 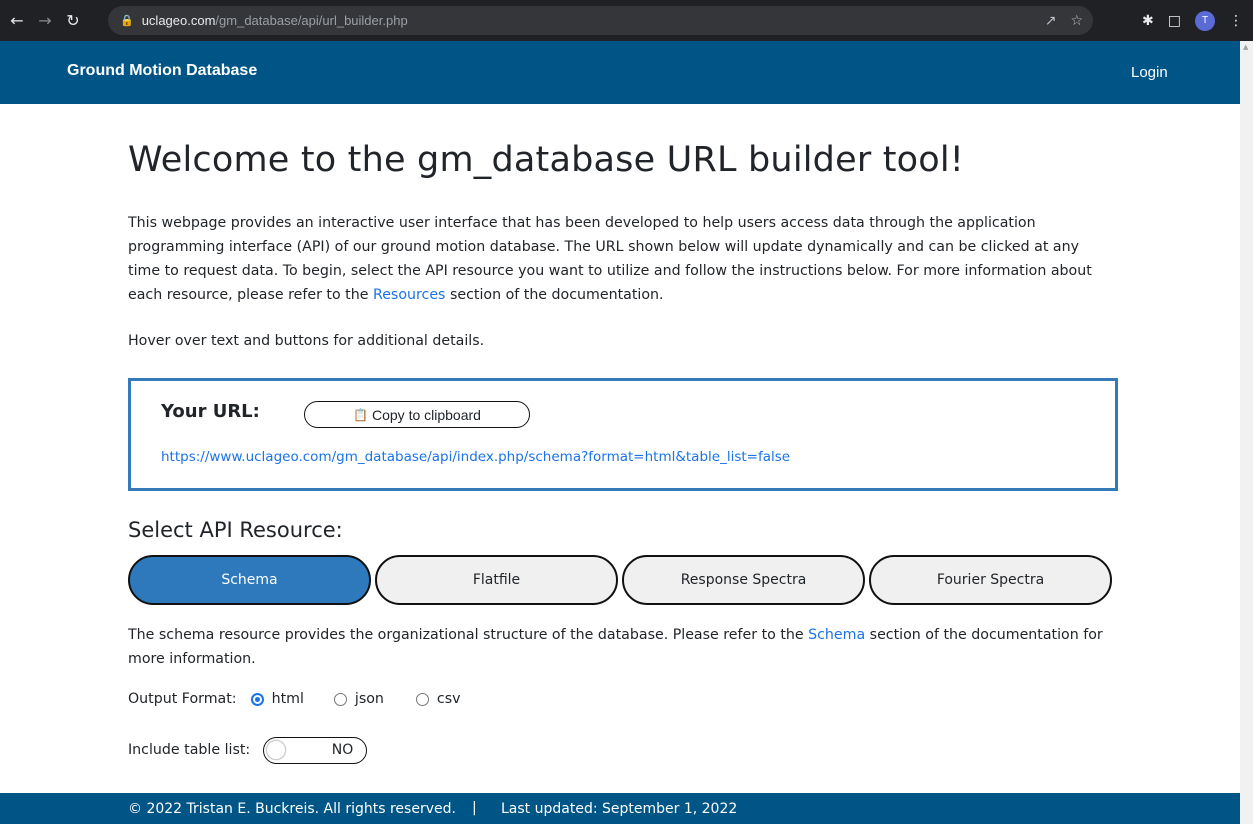 What do you see at coordinates (235, 530) in the screenshot?
I see `select-resource-heading: Select API Resource:` at bounding box center [235, 530].